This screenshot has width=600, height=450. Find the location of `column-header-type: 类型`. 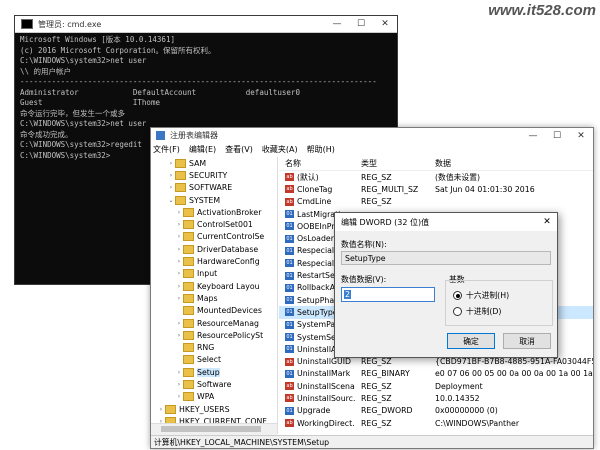

column-header-type: 类型 is located at coordinates (393, 163).